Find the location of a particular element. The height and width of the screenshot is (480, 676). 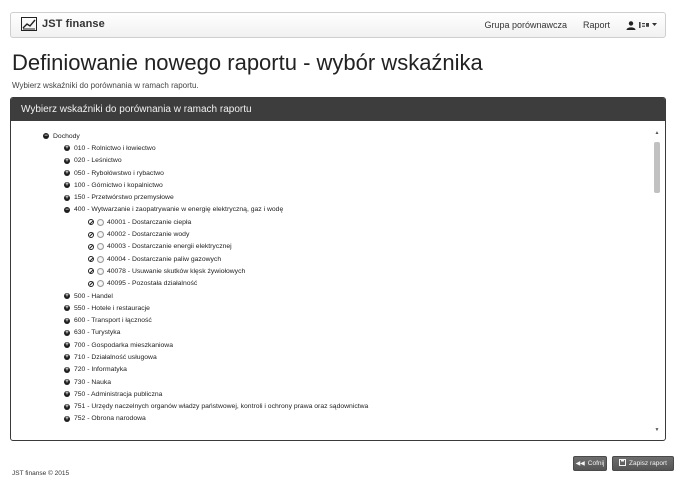

save-report-button: Zapisz raport is located at coordinates (643, 463).